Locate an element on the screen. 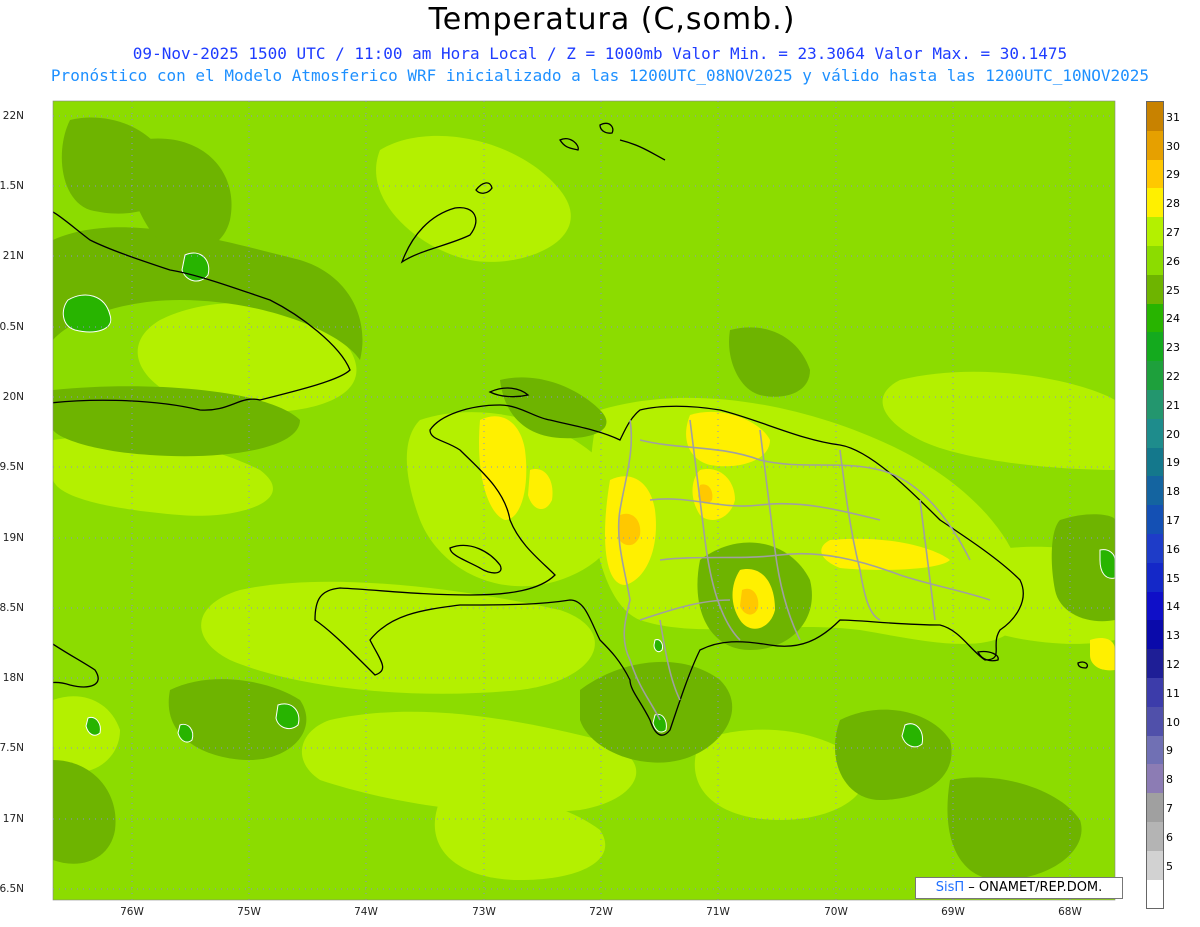 This screenshot has height=927, width=1200. lat-label: 20.5N is located at coordinates (12, 327).